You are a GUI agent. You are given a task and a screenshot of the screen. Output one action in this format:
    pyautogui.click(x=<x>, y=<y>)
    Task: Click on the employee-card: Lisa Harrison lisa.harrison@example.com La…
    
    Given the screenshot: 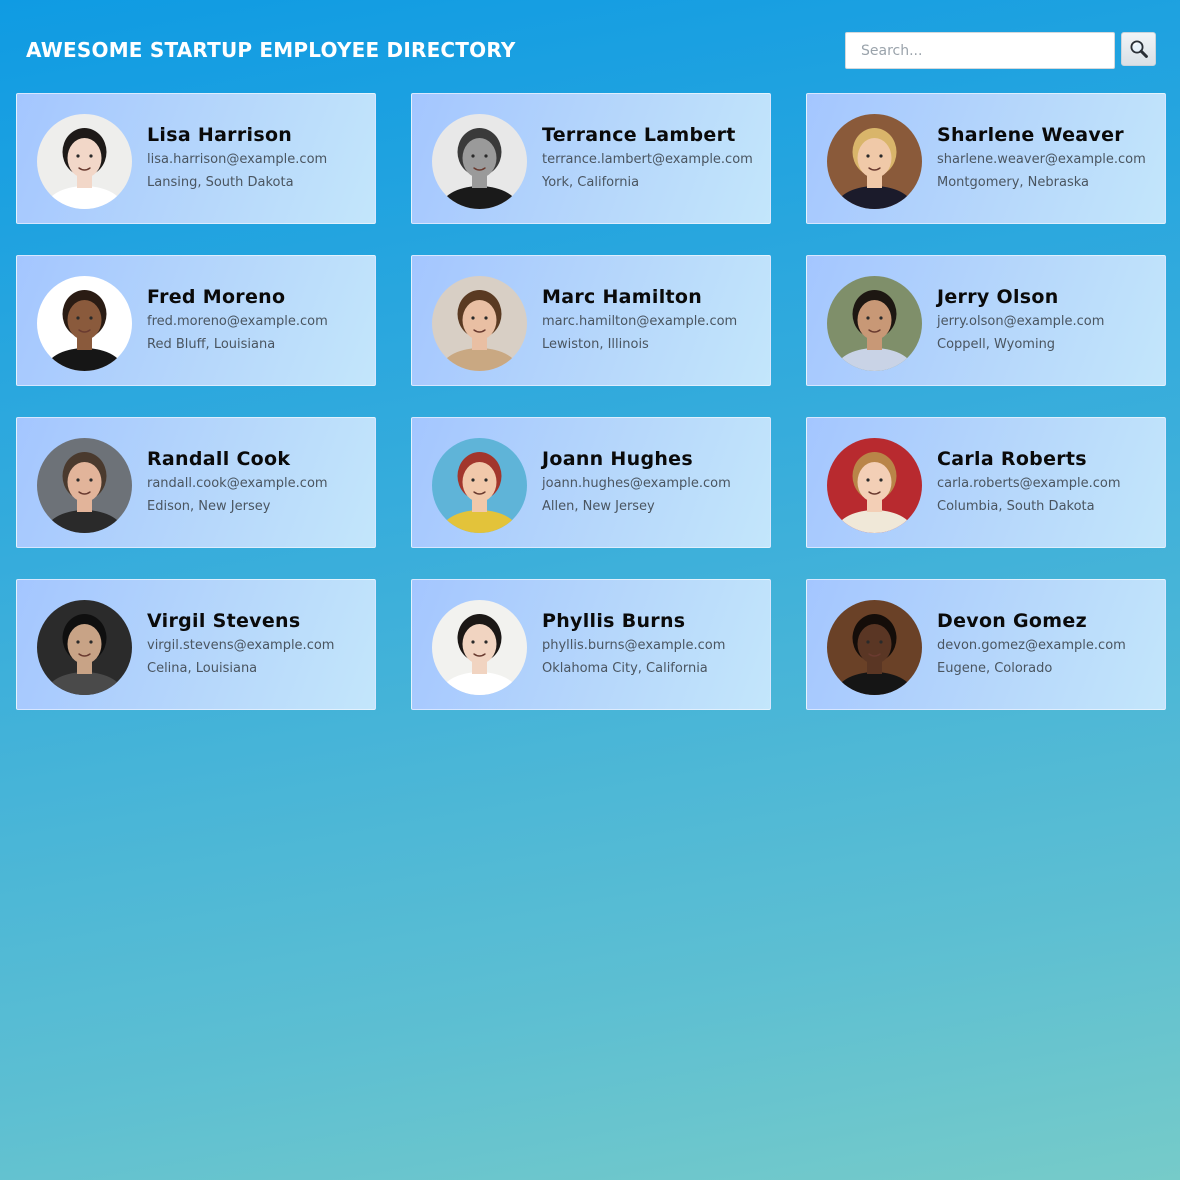 What is the action you would take?
    pyautogui.click(x=196, y=158)
    